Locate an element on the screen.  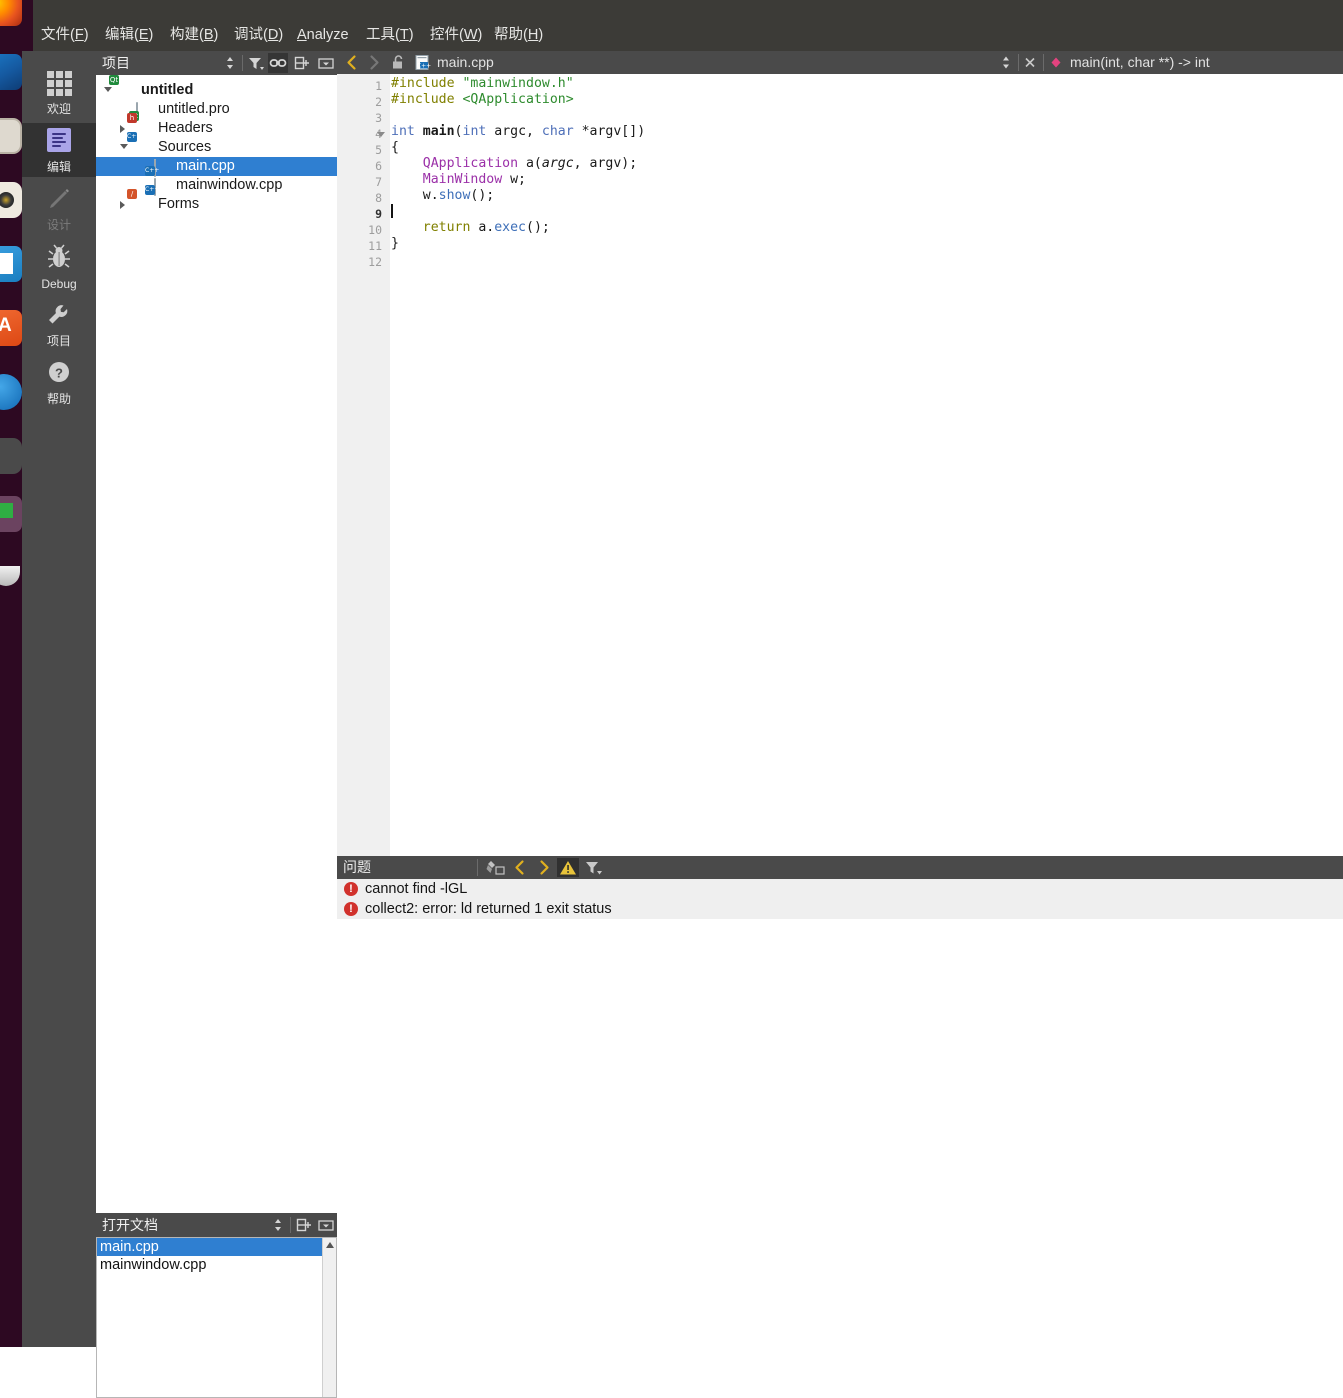
issue-row: cannot find -lGL is located at coordinates (840, 889).